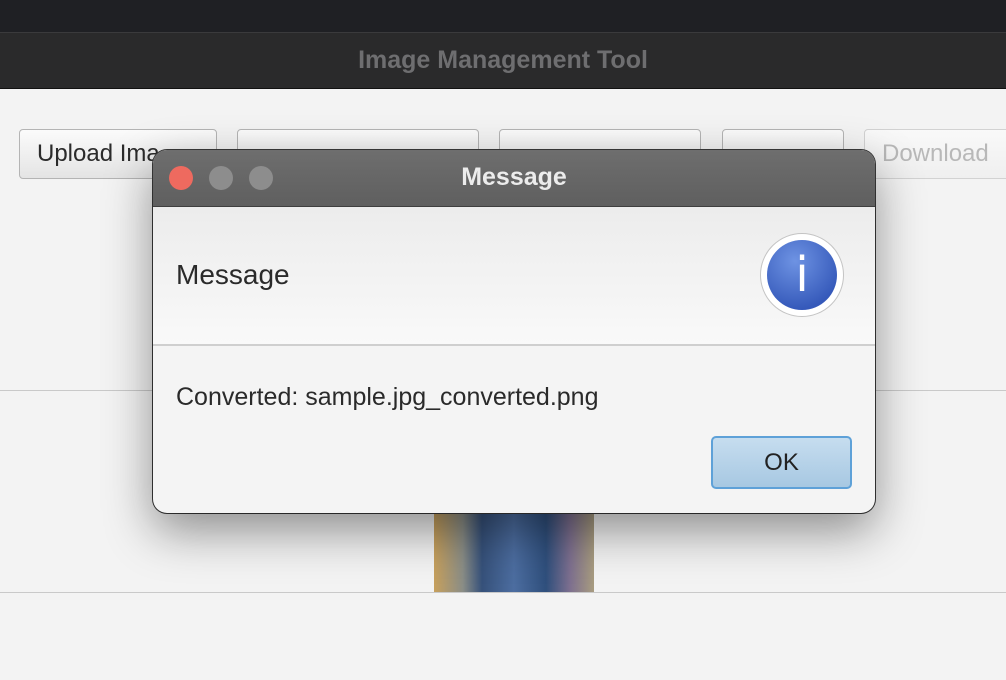  What do you see at coordinates (387, 397) in the screenshot?
I see `dialog-message: Converted: sample.jpg_converted.png` at bounding box center [387, 397].